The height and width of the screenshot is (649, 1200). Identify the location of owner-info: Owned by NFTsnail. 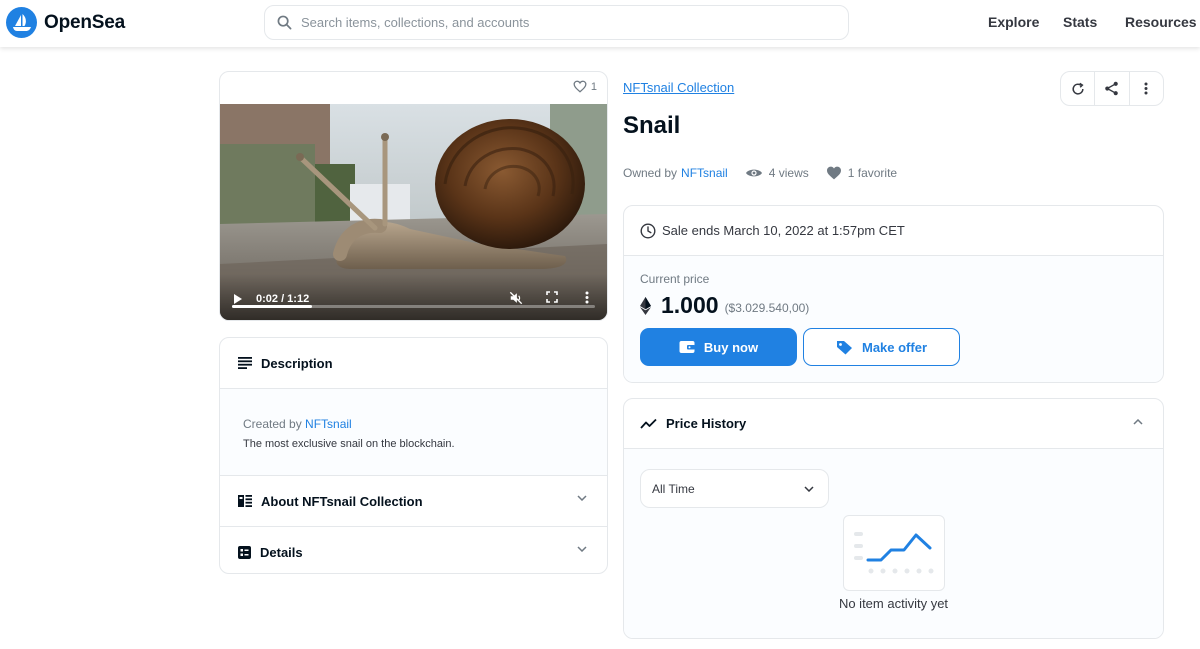
(675, 173).